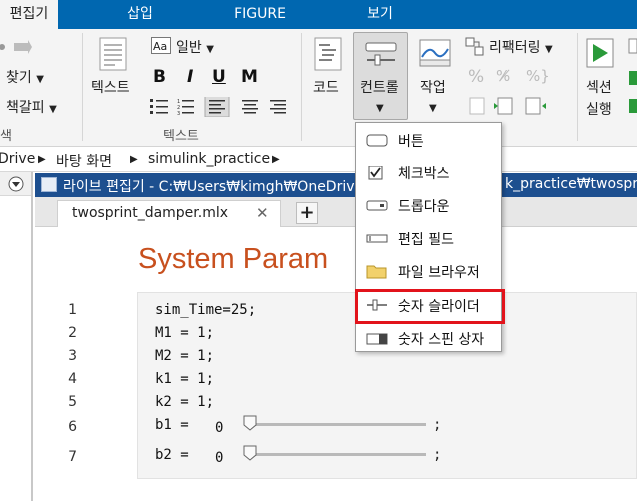 The width and height of the screenshot is (637, 501). I want to click on menu-item-label: 체크박스, so click(424, 174).